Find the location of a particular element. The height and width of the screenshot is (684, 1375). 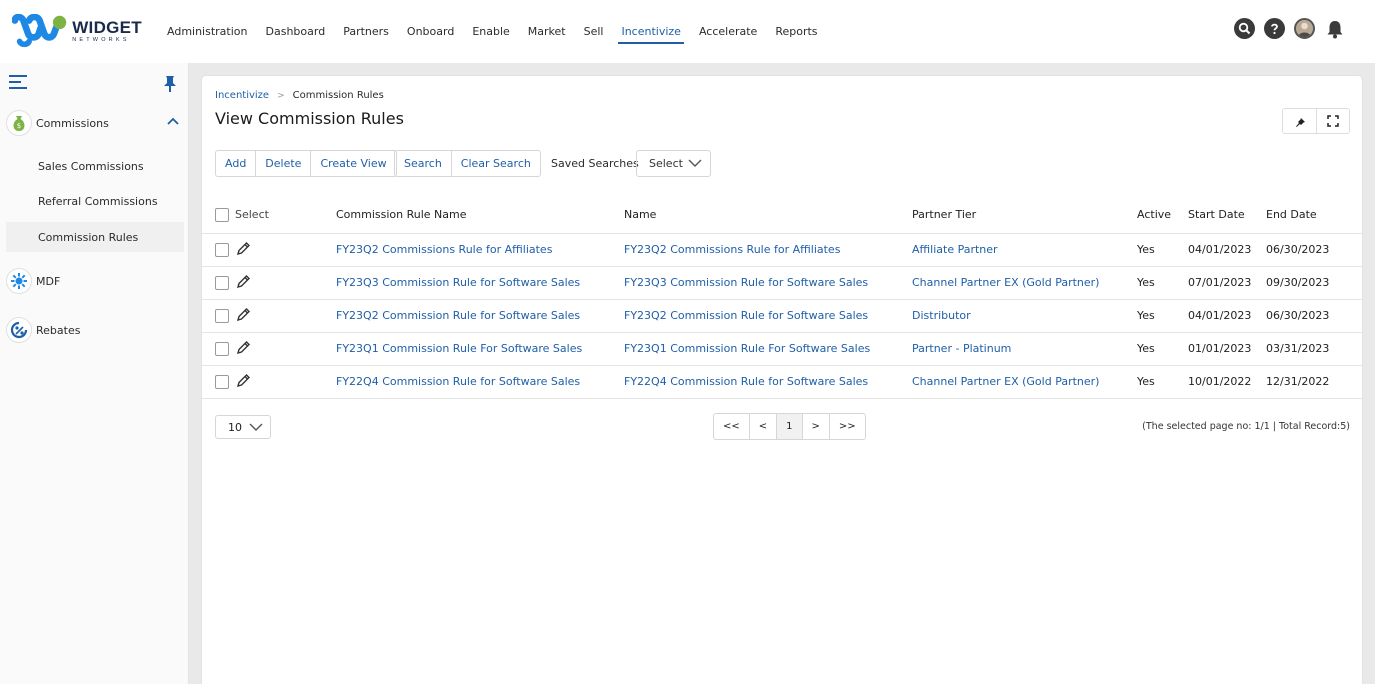

widget-networks-logo: WIDGET NETWORKS is located at coordinates (77, 31).